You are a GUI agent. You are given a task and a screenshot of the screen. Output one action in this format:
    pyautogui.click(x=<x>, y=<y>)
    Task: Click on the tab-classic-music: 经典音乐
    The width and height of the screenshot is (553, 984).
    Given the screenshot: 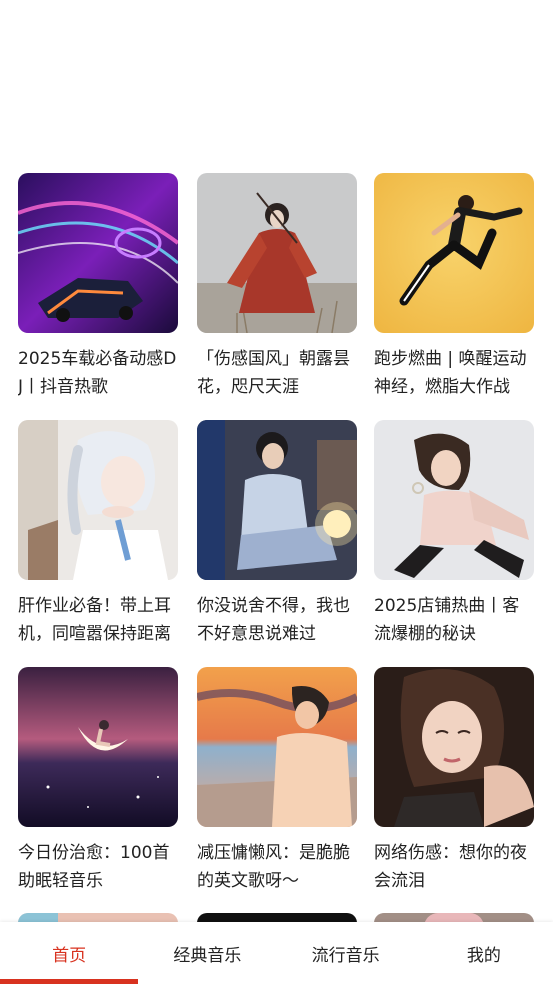 What is the action you would take?
    pyautogui.click(x=207, y=953)
    